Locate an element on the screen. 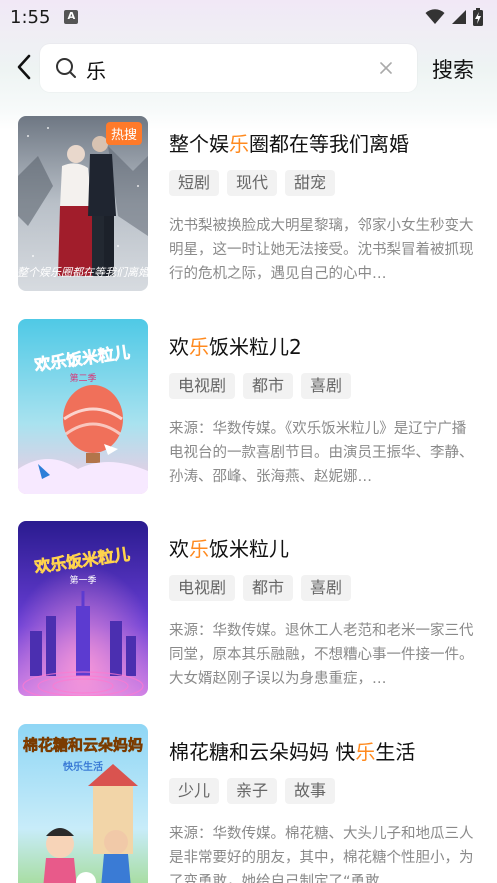  tag-list: 短剧 现代 甜宠 is located at coordinates (252, 183).